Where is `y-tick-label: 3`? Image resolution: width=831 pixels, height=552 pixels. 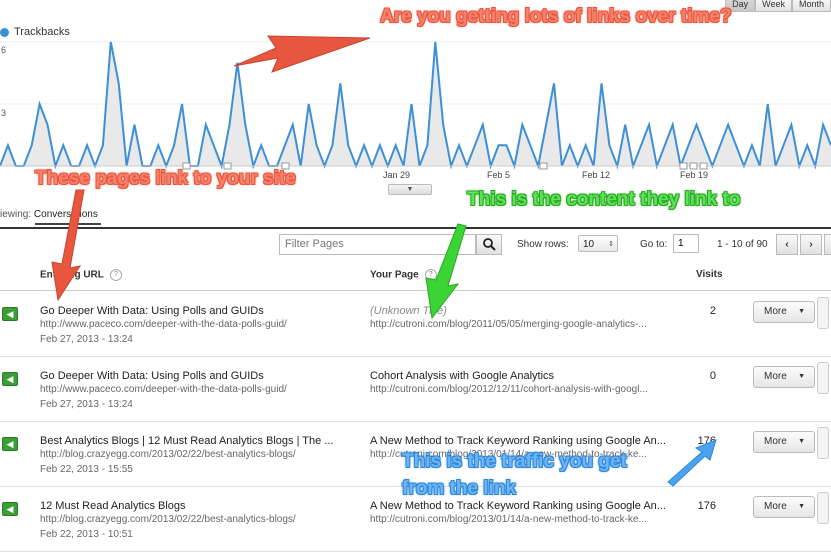 y-tick-label: 3 is located at coordinates (4, 113).